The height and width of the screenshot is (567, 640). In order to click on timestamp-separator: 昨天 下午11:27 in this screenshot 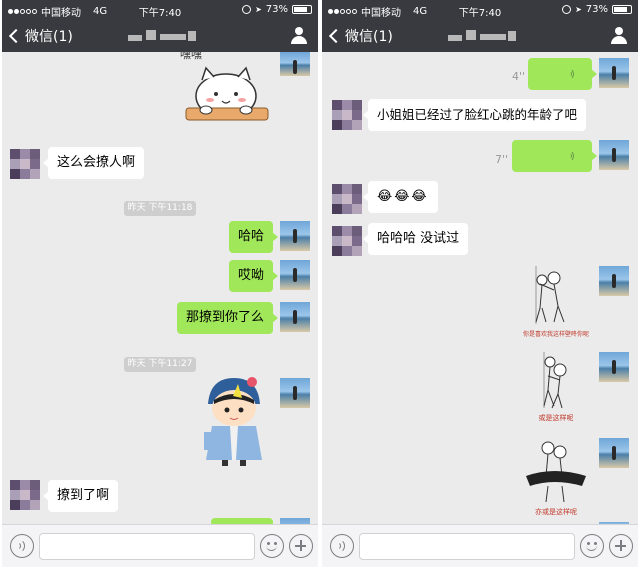, I will do `click(160, 361)`.